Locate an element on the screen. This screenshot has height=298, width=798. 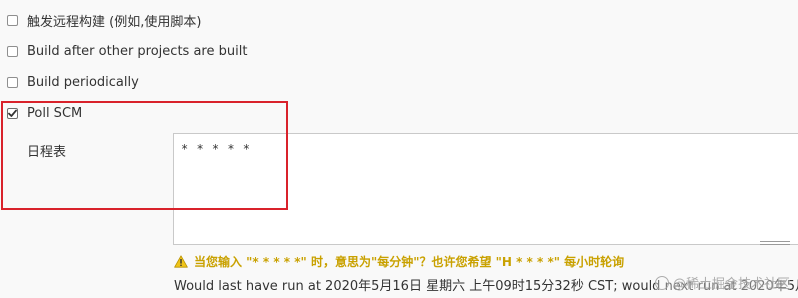
build-after-other-projects-row: Build after other projects are built is located at coordinates (127, 51).